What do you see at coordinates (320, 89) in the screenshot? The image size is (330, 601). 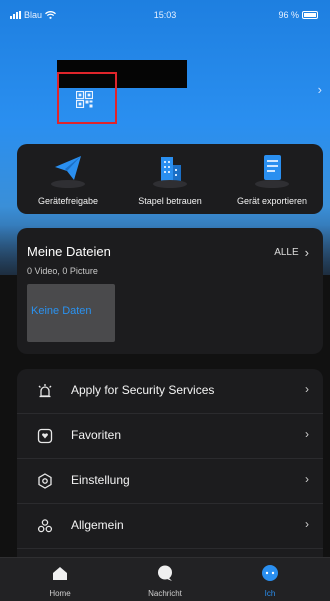 I see `profile-chevron-icon: ›` at bounding box center [320, 89].